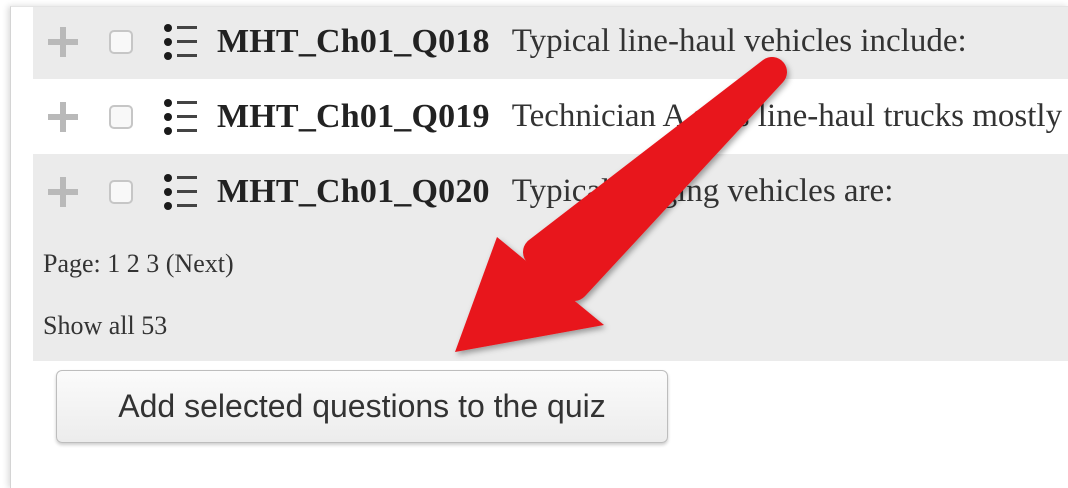 The height and width of the screenshot is (488, 1068). I want to click on page-label: Page:, so click(72, 263).